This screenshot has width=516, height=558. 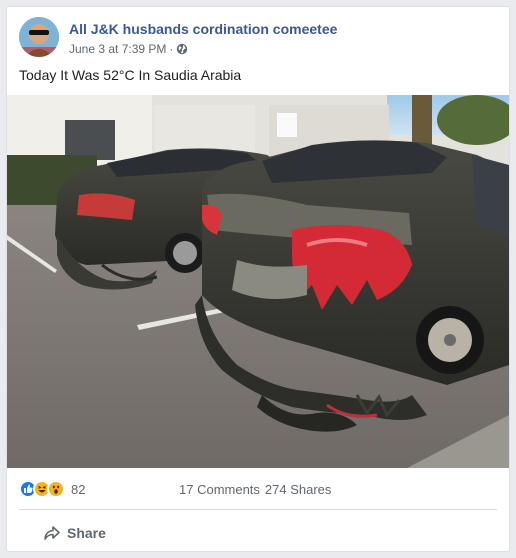 I want to click on share-arrow-icon, so click(x=52, y=533).